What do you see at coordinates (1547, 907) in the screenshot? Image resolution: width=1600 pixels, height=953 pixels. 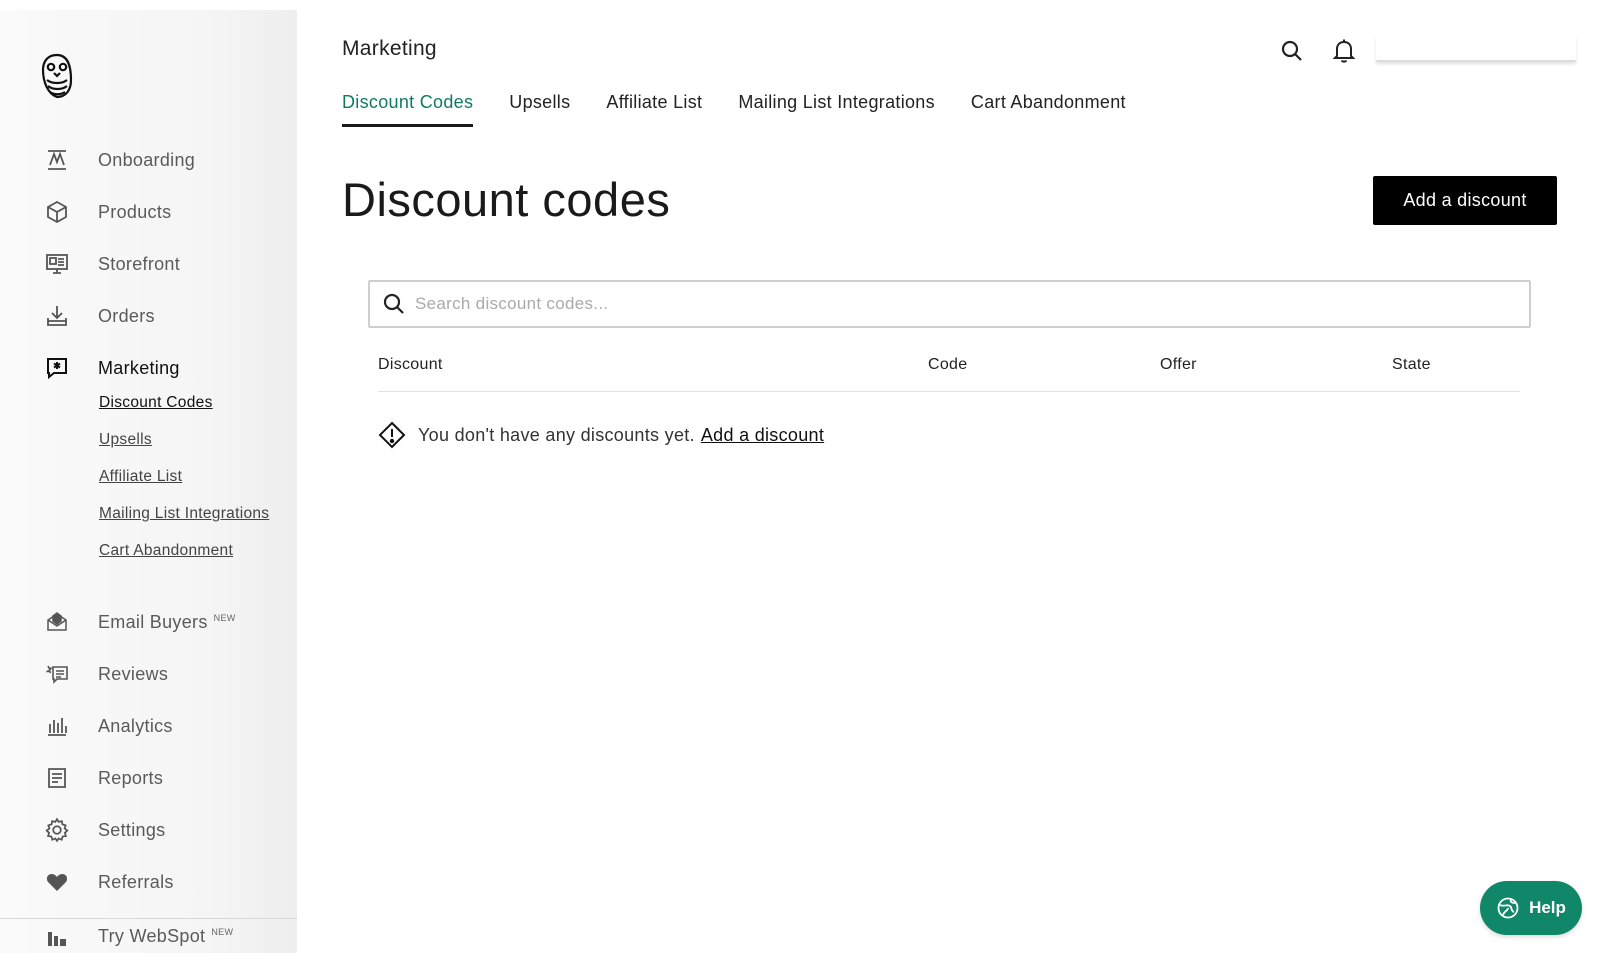 I see `help-label: Help` at bounding box center [1547, 907].